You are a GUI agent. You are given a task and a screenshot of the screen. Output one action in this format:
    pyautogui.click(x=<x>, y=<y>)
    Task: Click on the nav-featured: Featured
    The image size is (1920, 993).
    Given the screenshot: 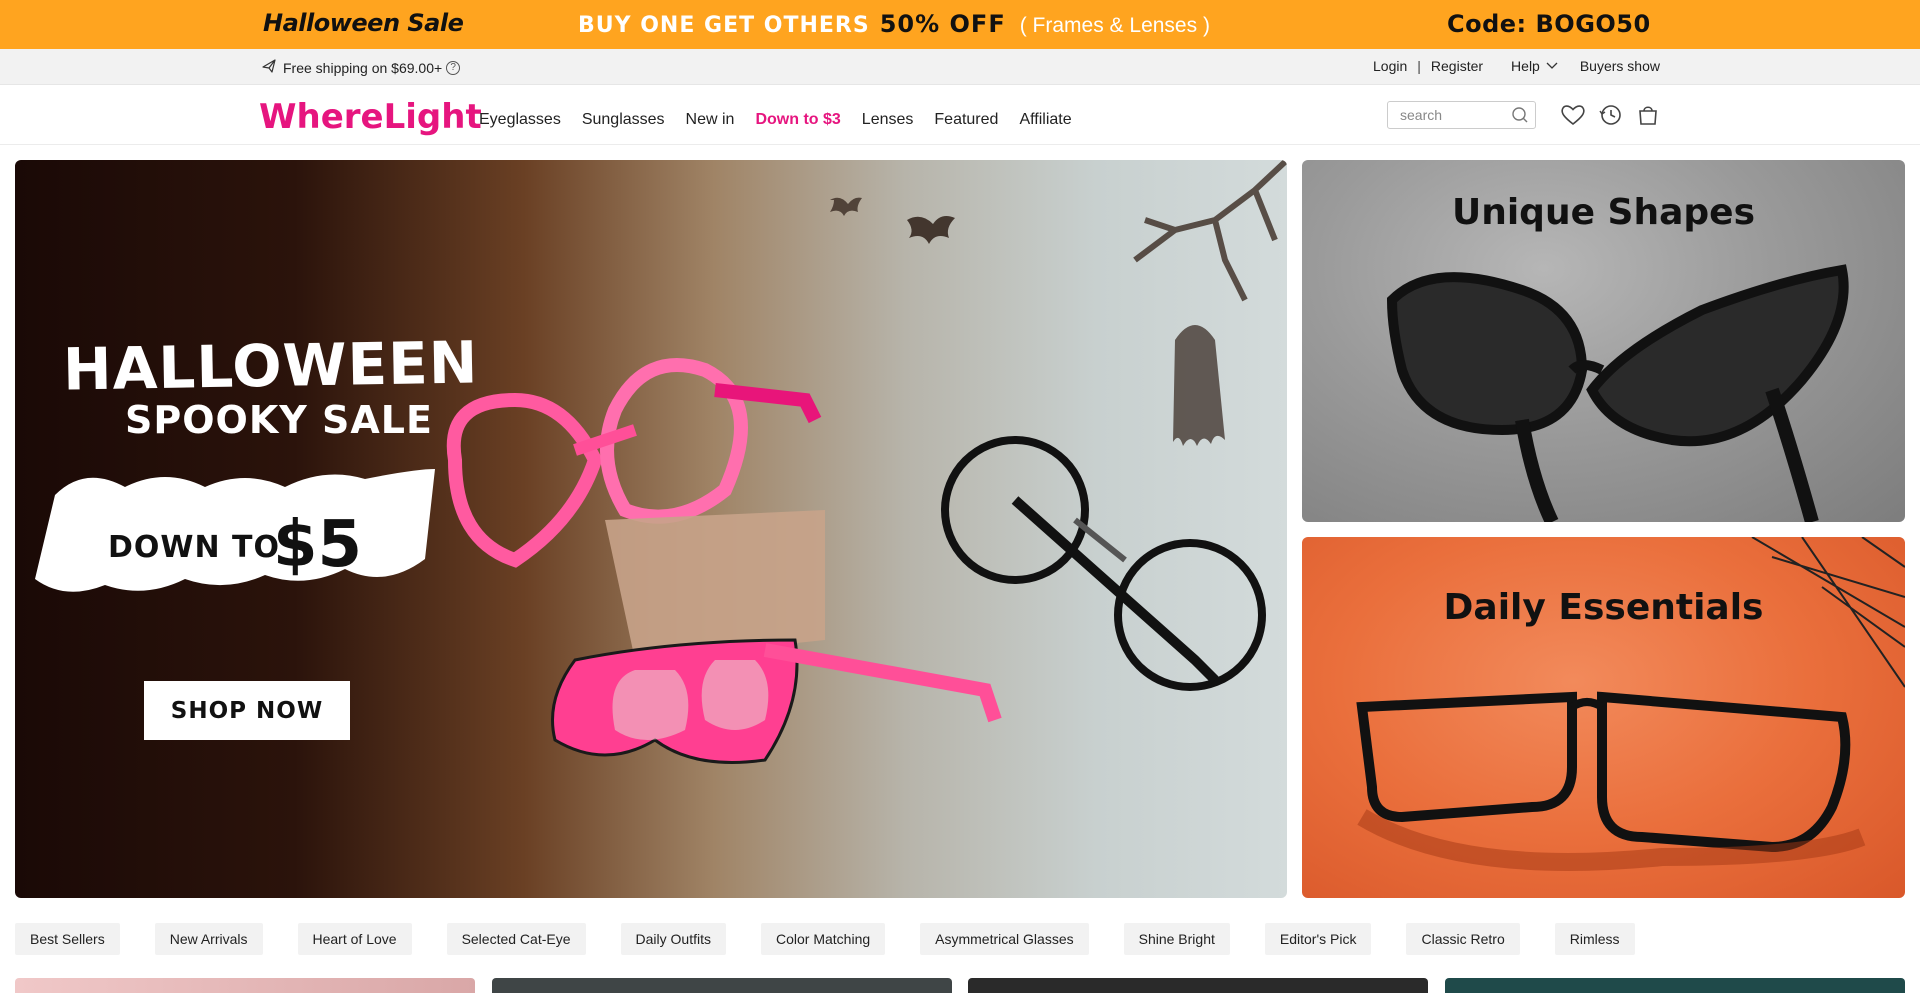 What is the action you would take?
    pyautogui.click(x=966, y=120)
    